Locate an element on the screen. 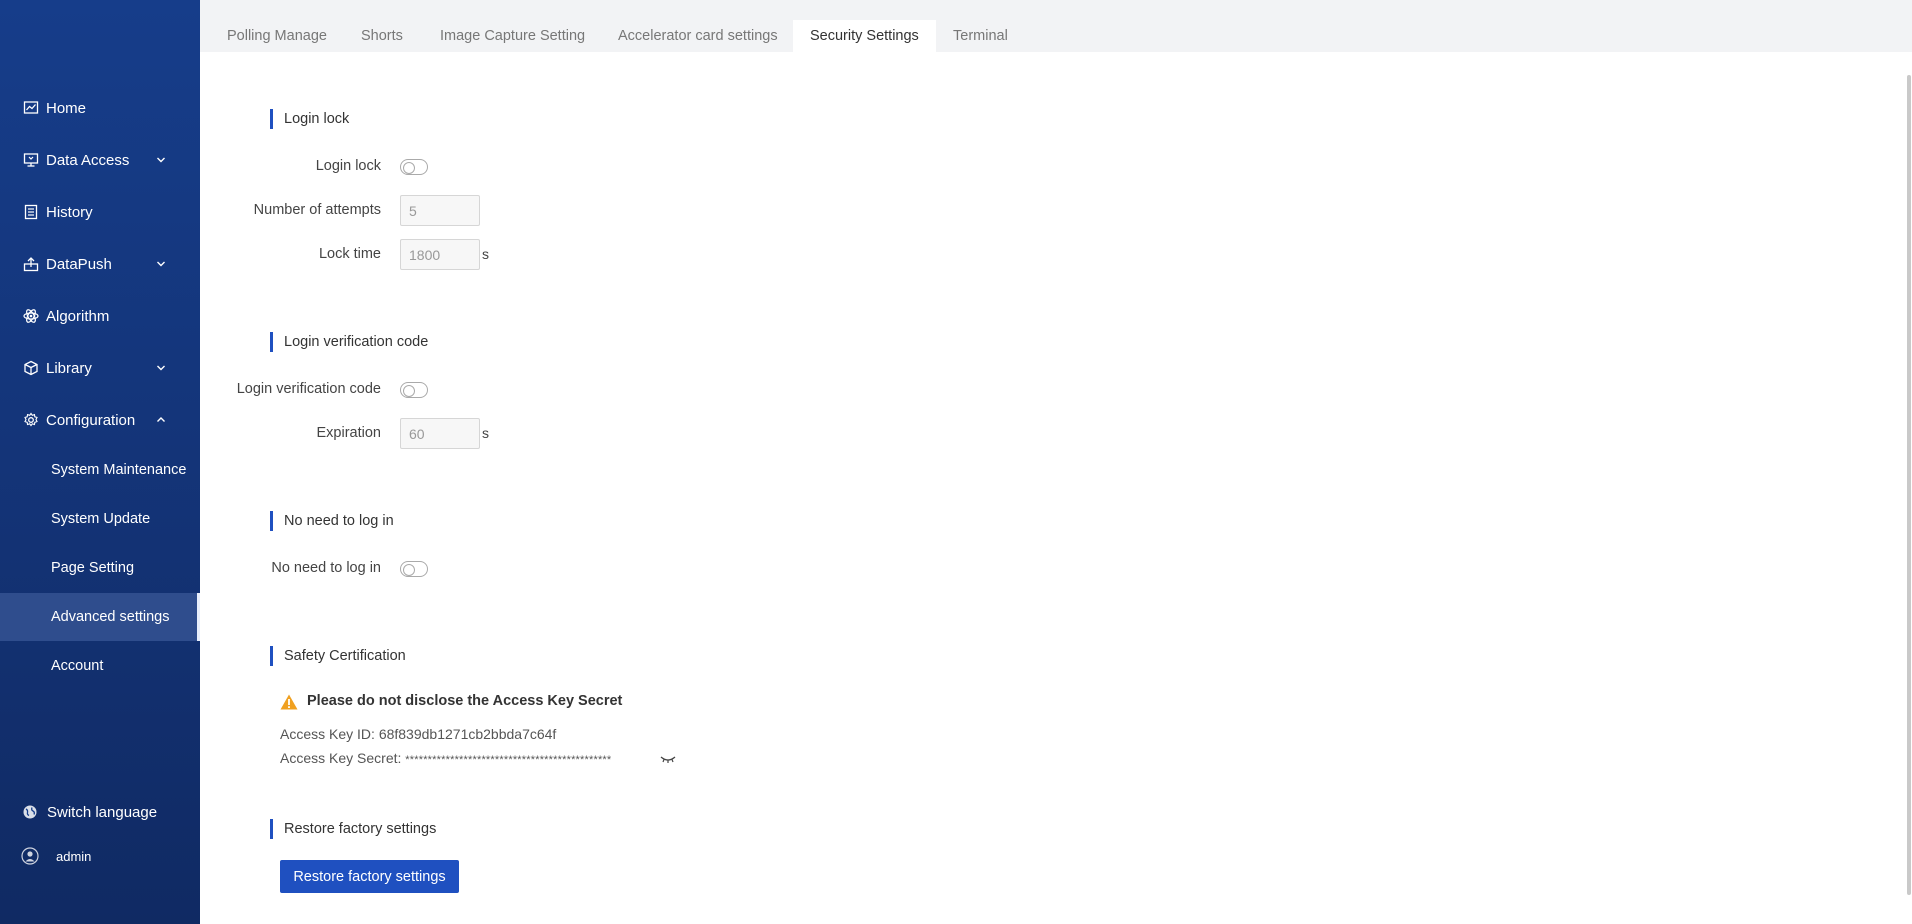  sidebar-item-system-update: System Update is located at coordinates (100, 519).